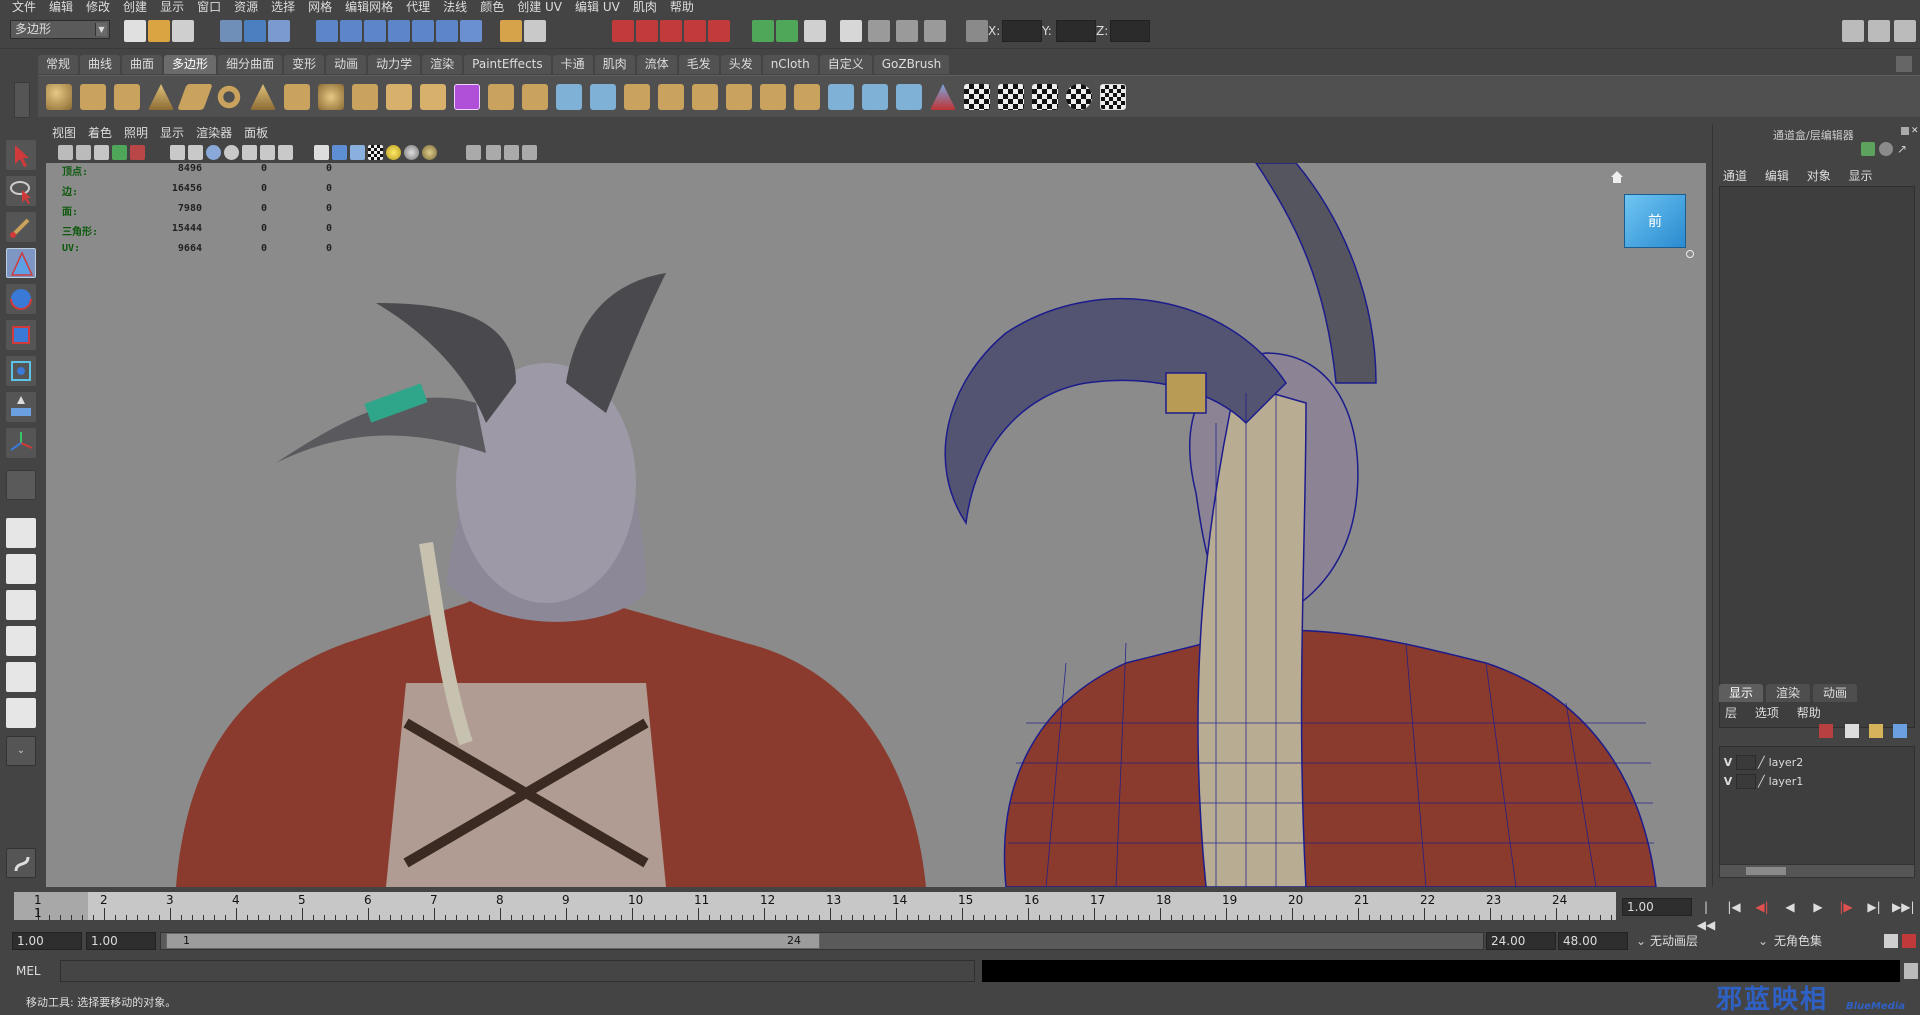 Image resolution: width=1920 pixels, height=1015 pixels. Describe the element at coordinates (1746, 781) in the screenshot. I see `layer-template-toggle` at that location.